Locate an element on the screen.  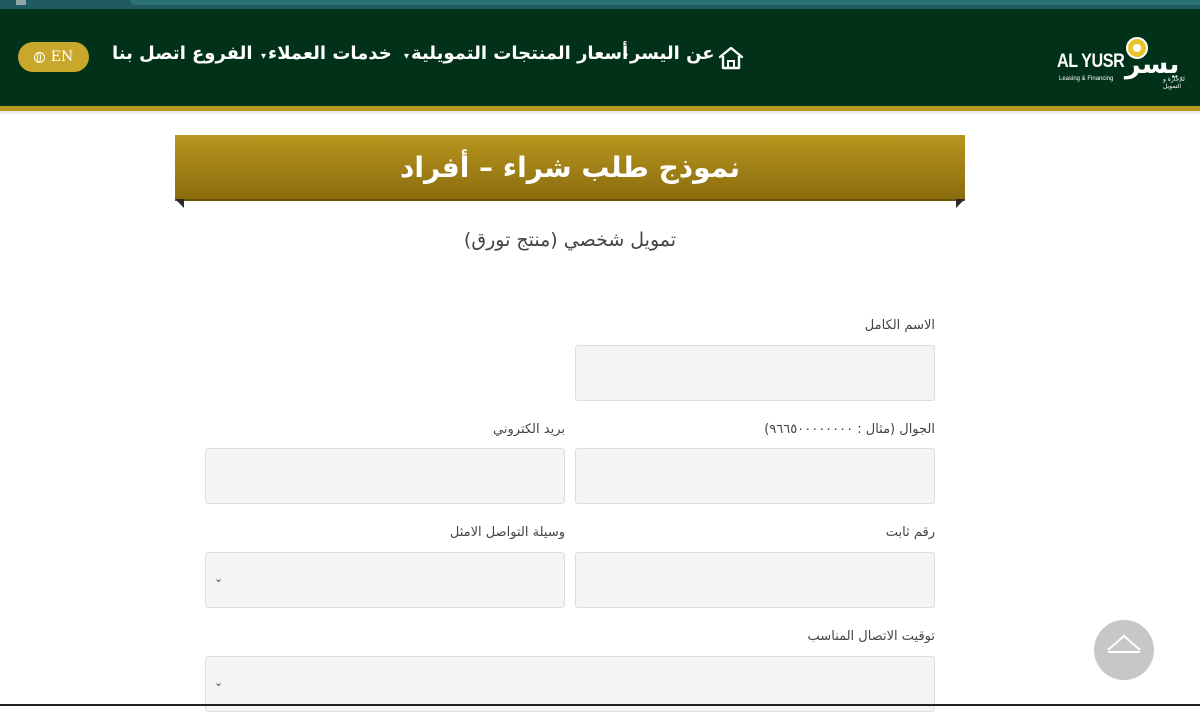
mobile-label: الجوال (مثال : ٩٦٦٥٠٠٠٠٠٠٠٠) is located at coordinates (849, 429).